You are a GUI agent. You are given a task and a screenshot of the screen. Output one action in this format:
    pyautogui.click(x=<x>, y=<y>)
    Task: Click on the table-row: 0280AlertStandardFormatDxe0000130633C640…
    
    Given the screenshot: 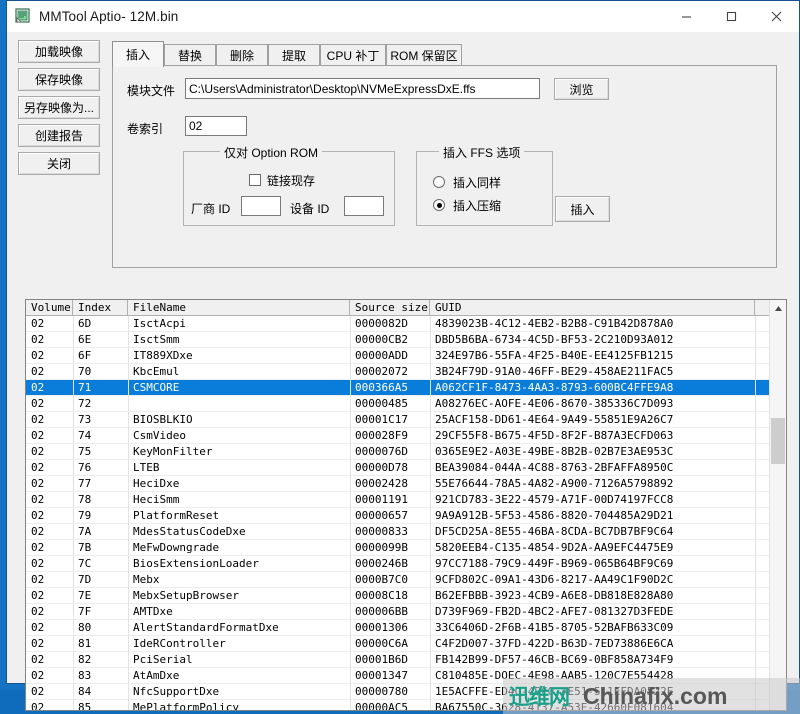 What is the action you would take?
    pyautogui.click(x=406, y=628)
    